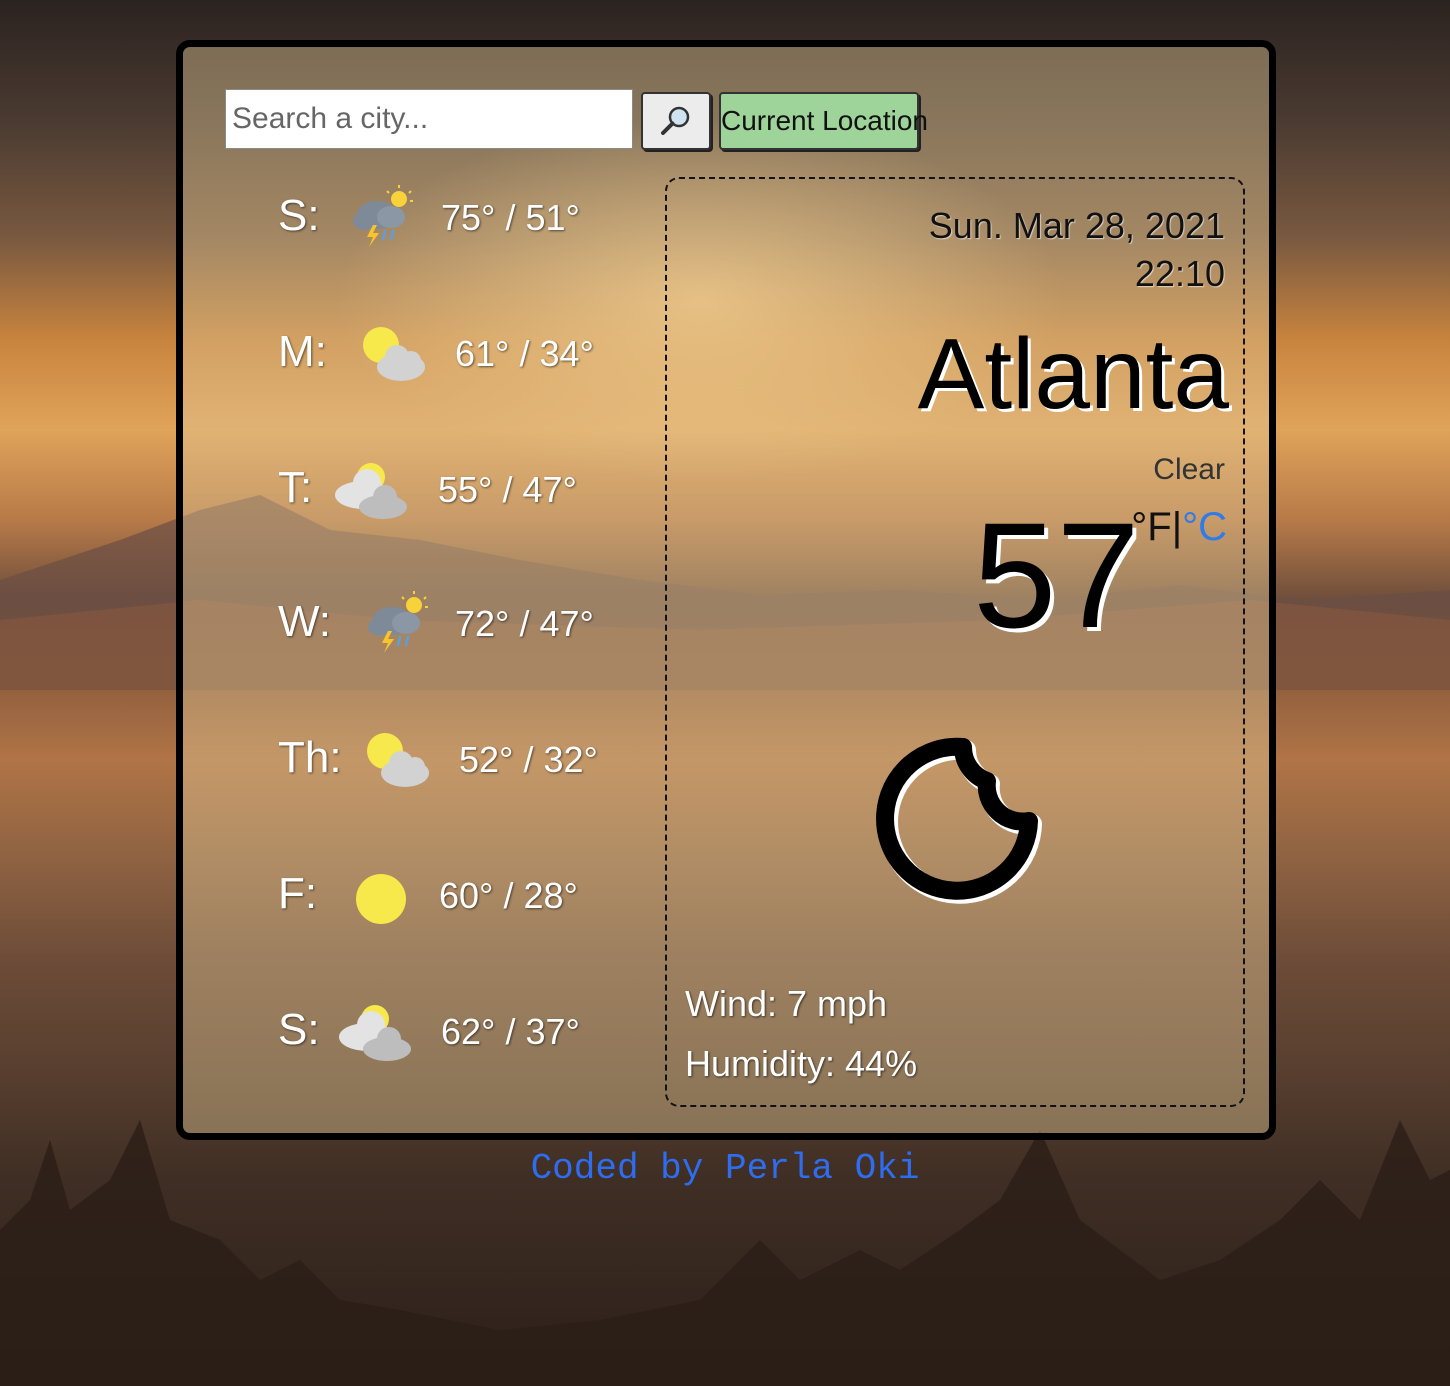  I want to click on forecast-day: F:, so click(298, 893).